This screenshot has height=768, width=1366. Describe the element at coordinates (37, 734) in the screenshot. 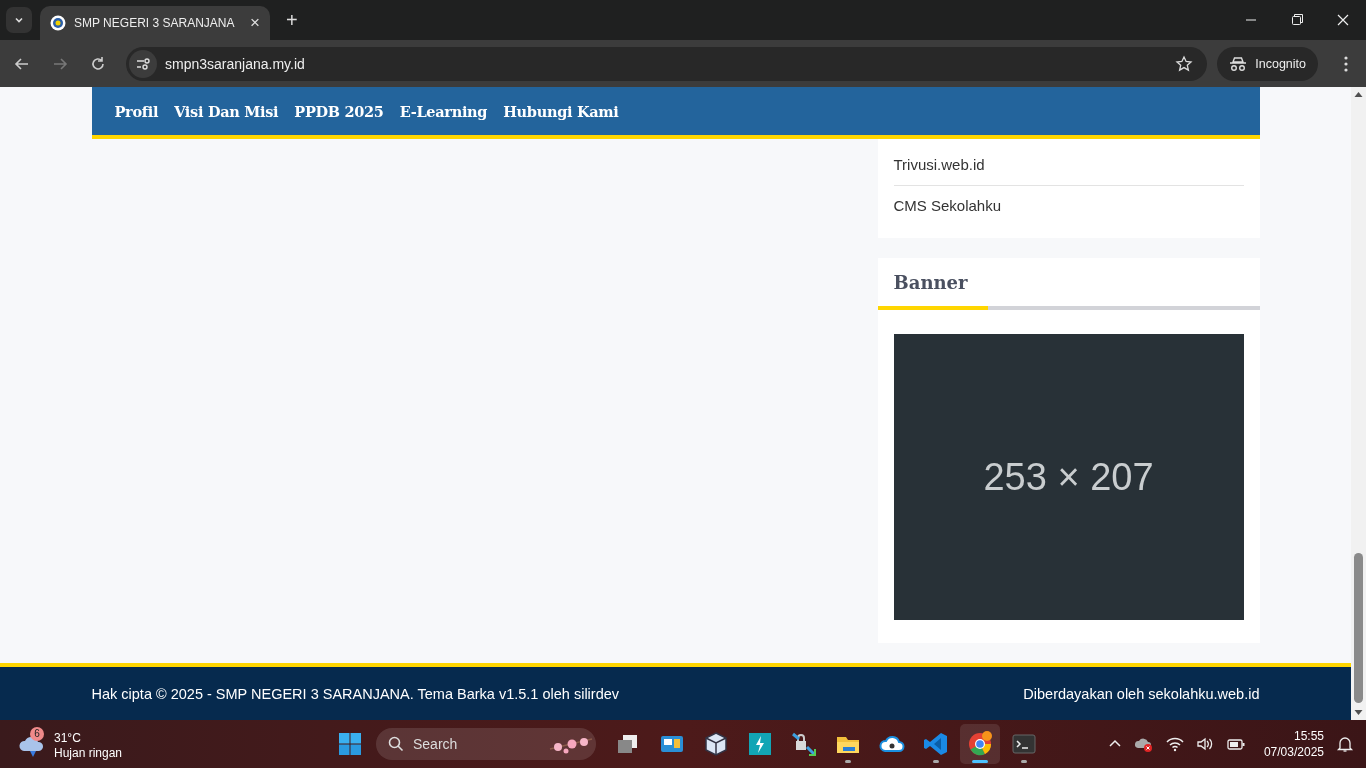

I see `notification-badge: 6` at that location.